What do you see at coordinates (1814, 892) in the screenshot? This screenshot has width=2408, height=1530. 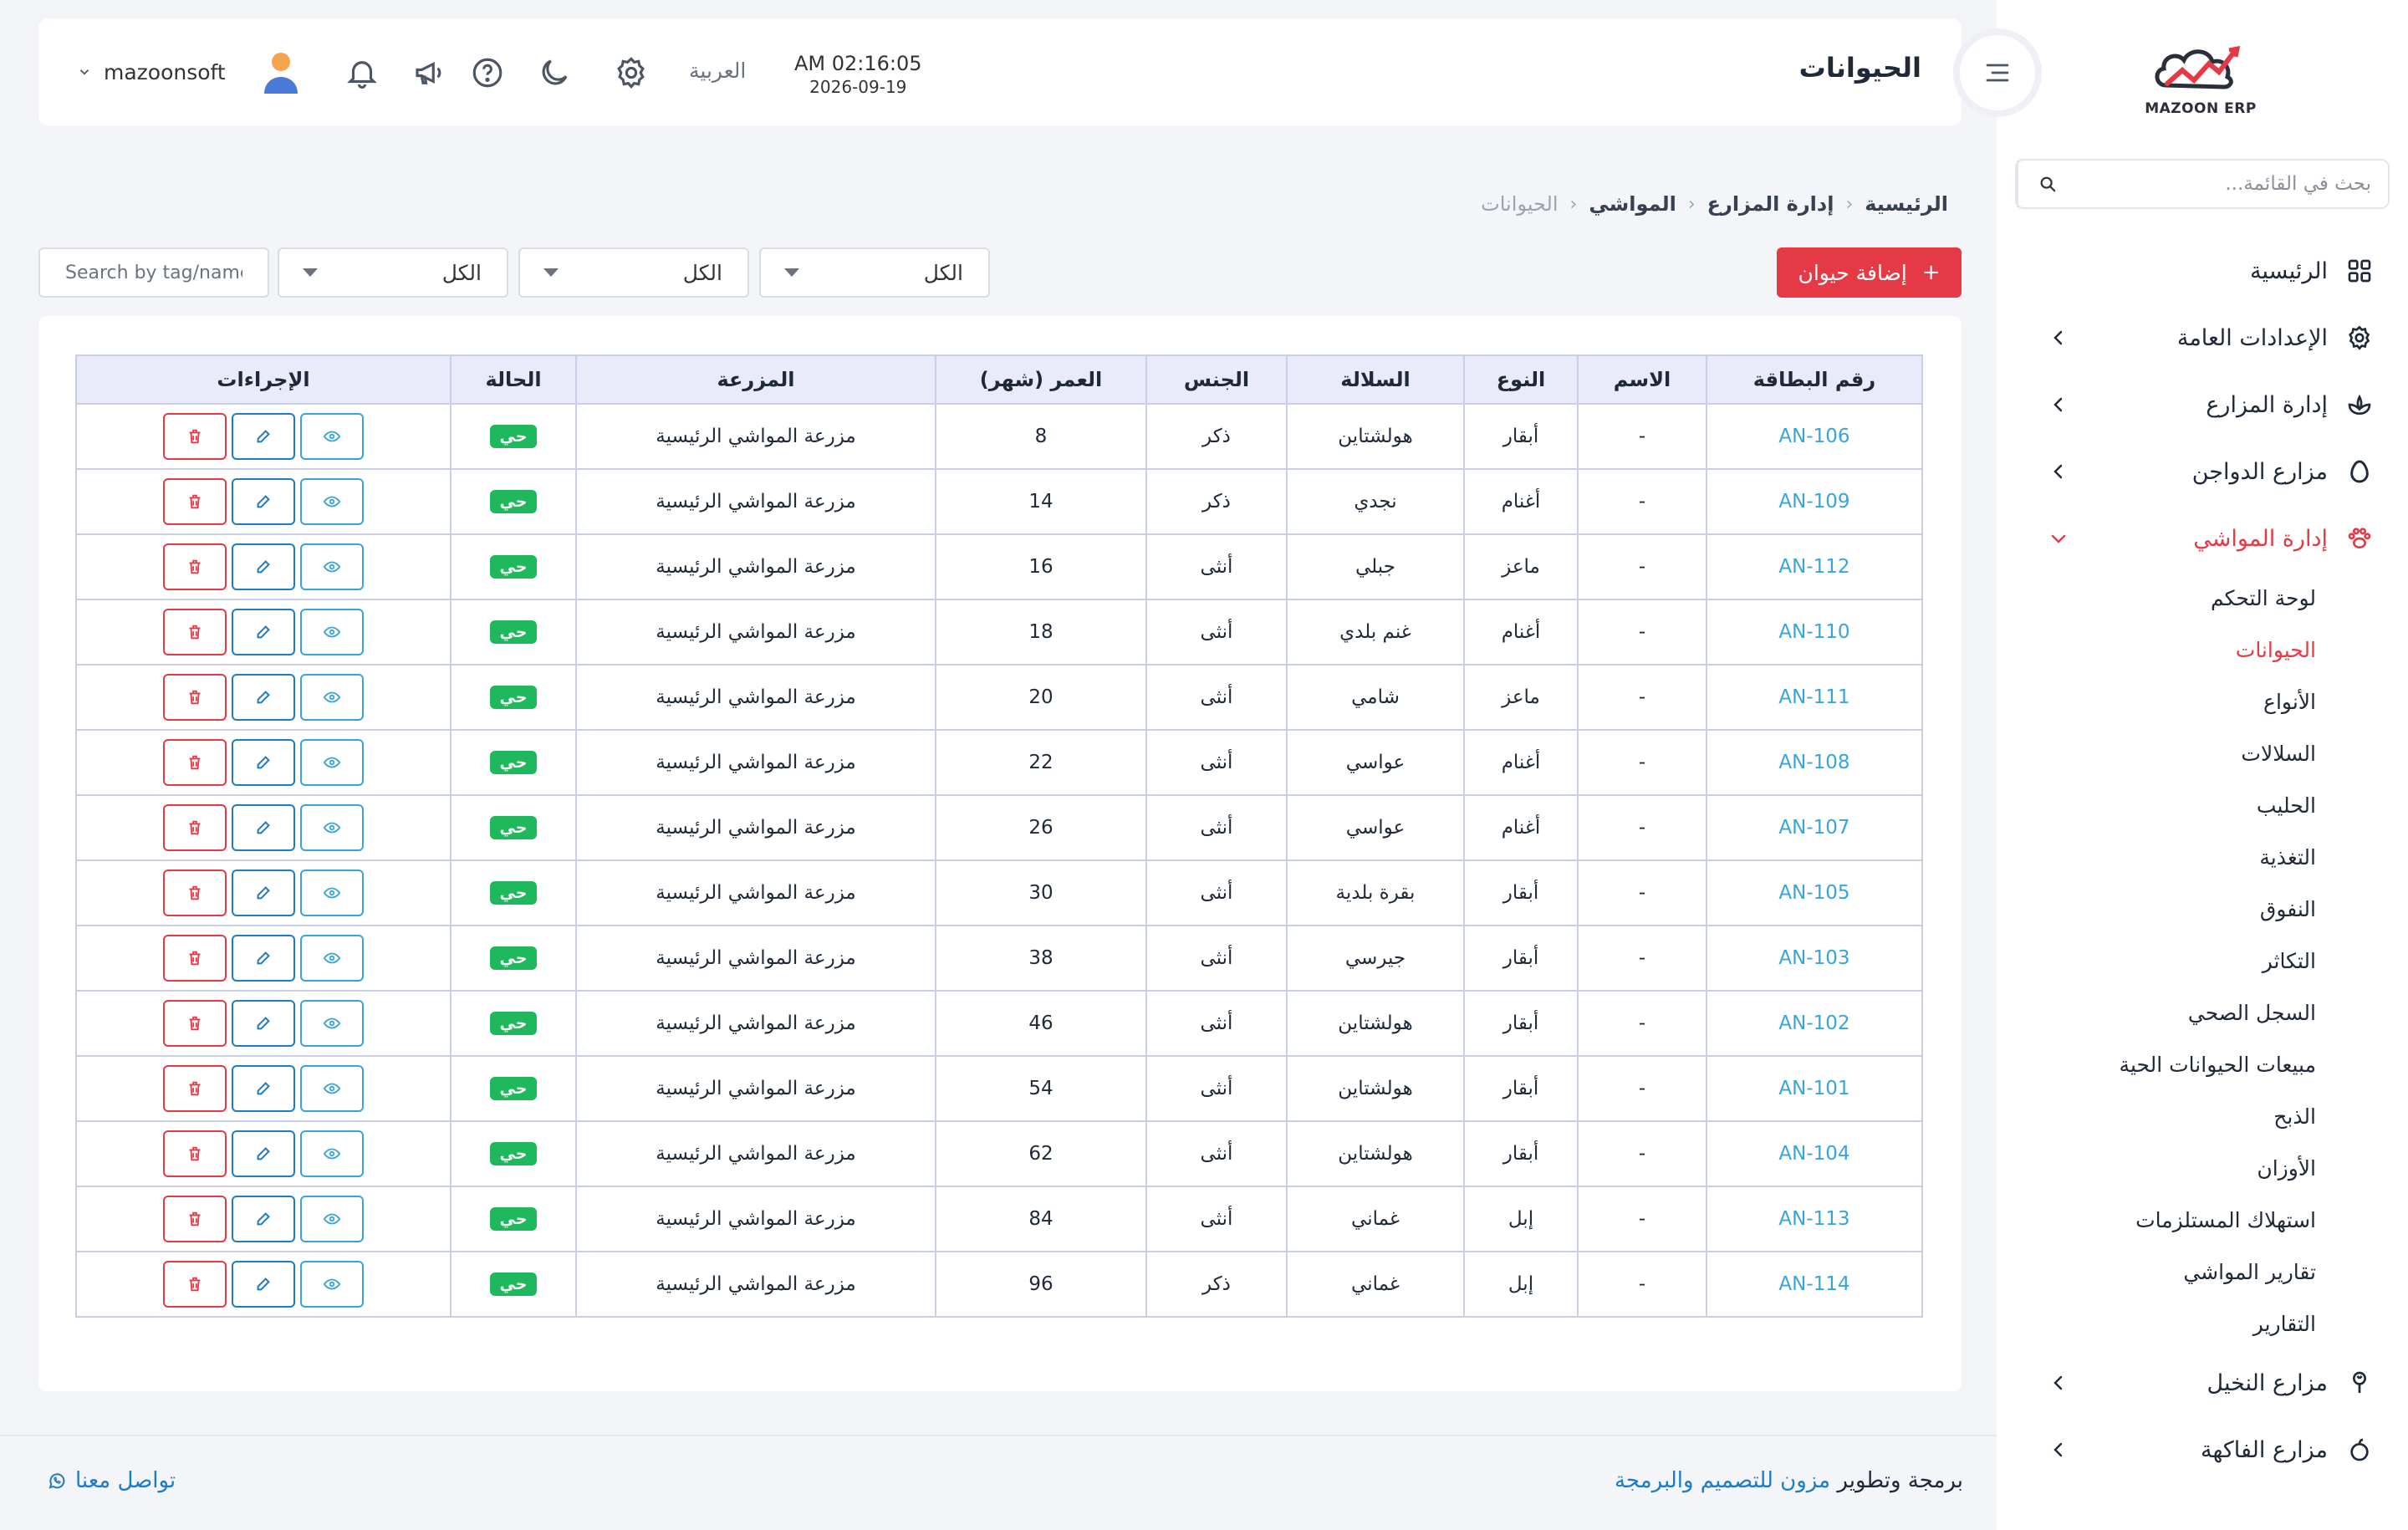 I see `cell-tag: AN-105` at bounding box center [1814, 892].